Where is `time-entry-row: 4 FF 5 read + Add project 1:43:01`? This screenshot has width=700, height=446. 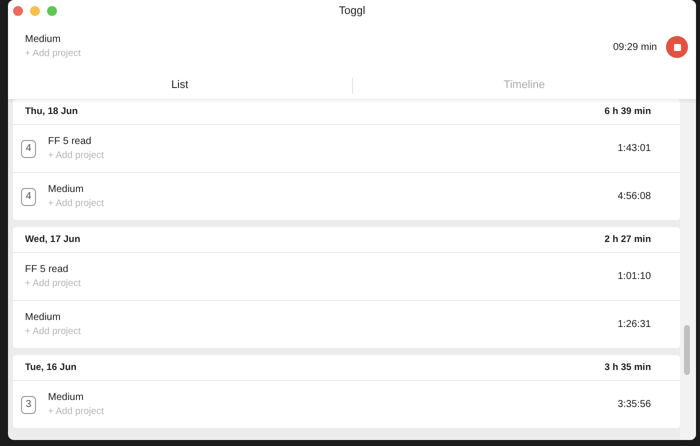
time-entry-row: 4 FF 5 read + Add project 1:43:01 is located at coordinates (346, 148).